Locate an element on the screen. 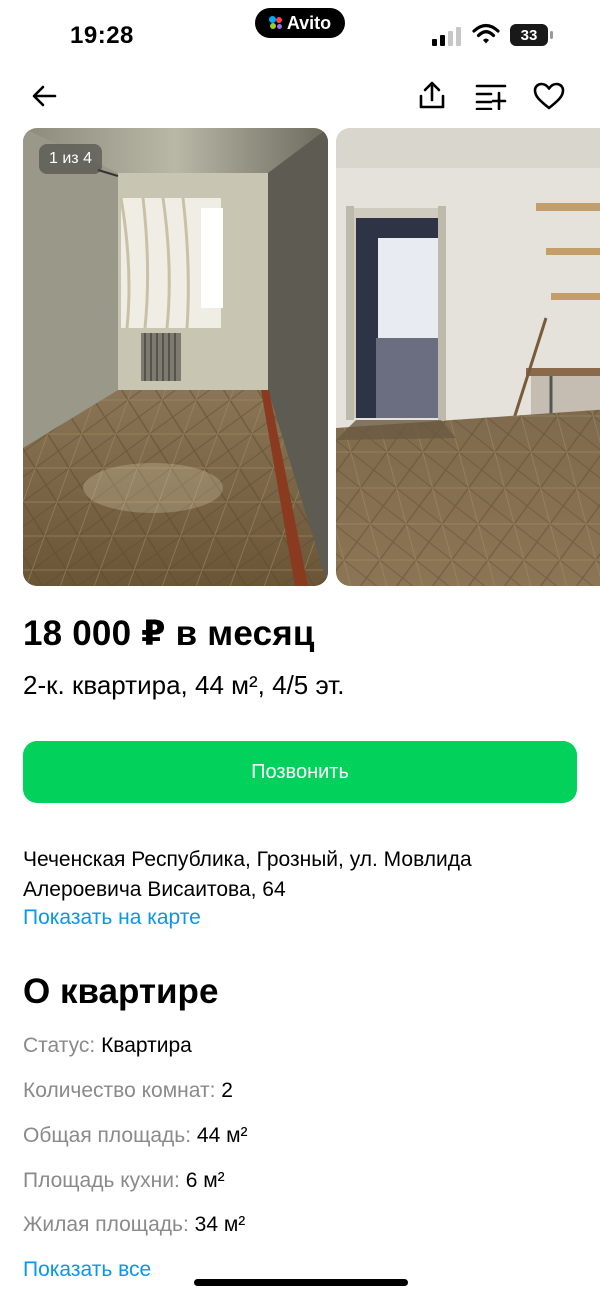  share-icon is located at coordinates (432, 95).